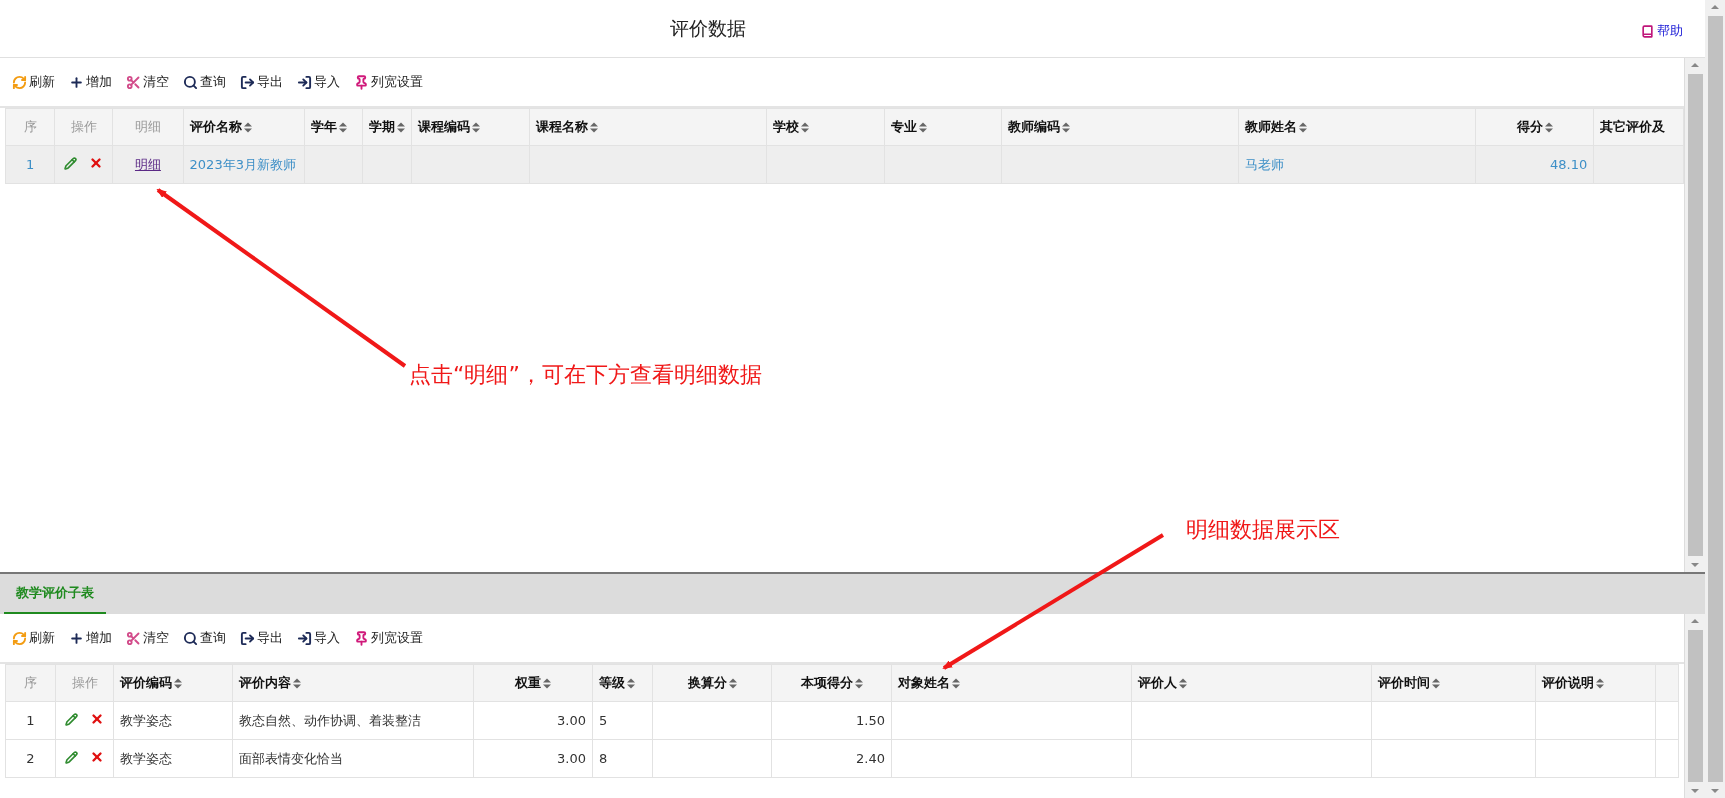  What do you see at coordinates (173, 683) in the screenshot?
I see `column-header: 评价编码` at bounding box center [173, 683].